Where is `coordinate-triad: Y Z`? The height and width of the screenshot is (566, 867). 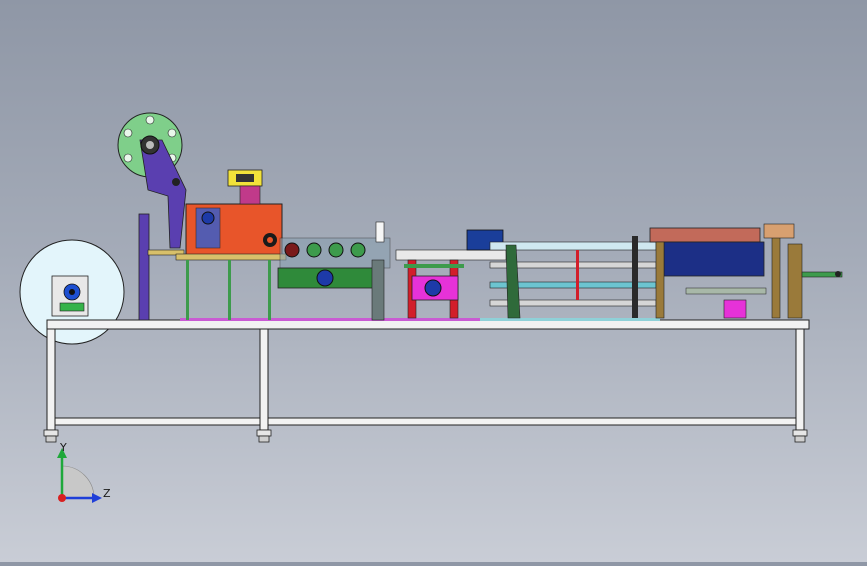 coordinate-triad: Y Z is located at coordinates (84, 472).